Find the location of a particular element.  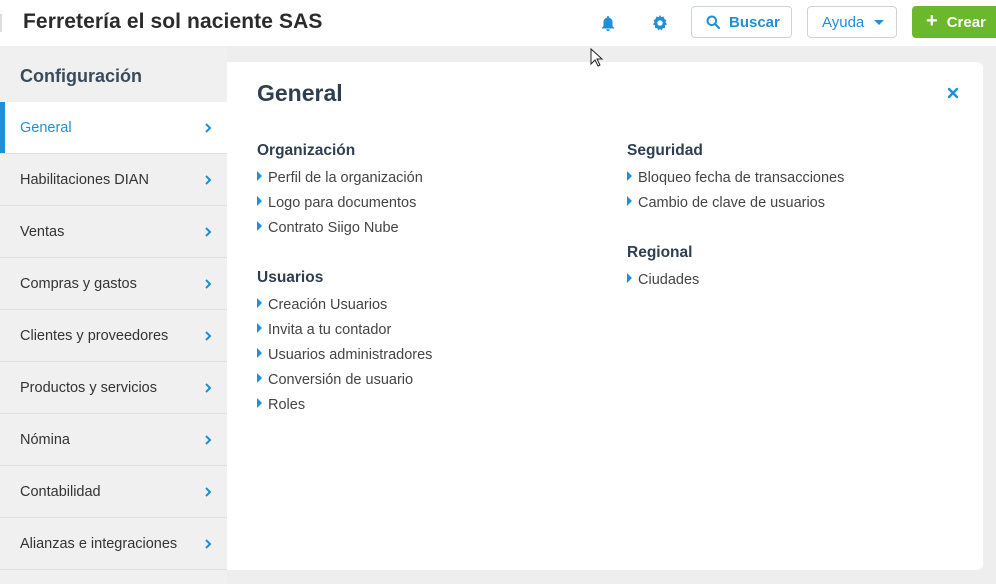

sidebar-item-compras-y-gastos: Compras y gastos is located at coordinates (113, 284).